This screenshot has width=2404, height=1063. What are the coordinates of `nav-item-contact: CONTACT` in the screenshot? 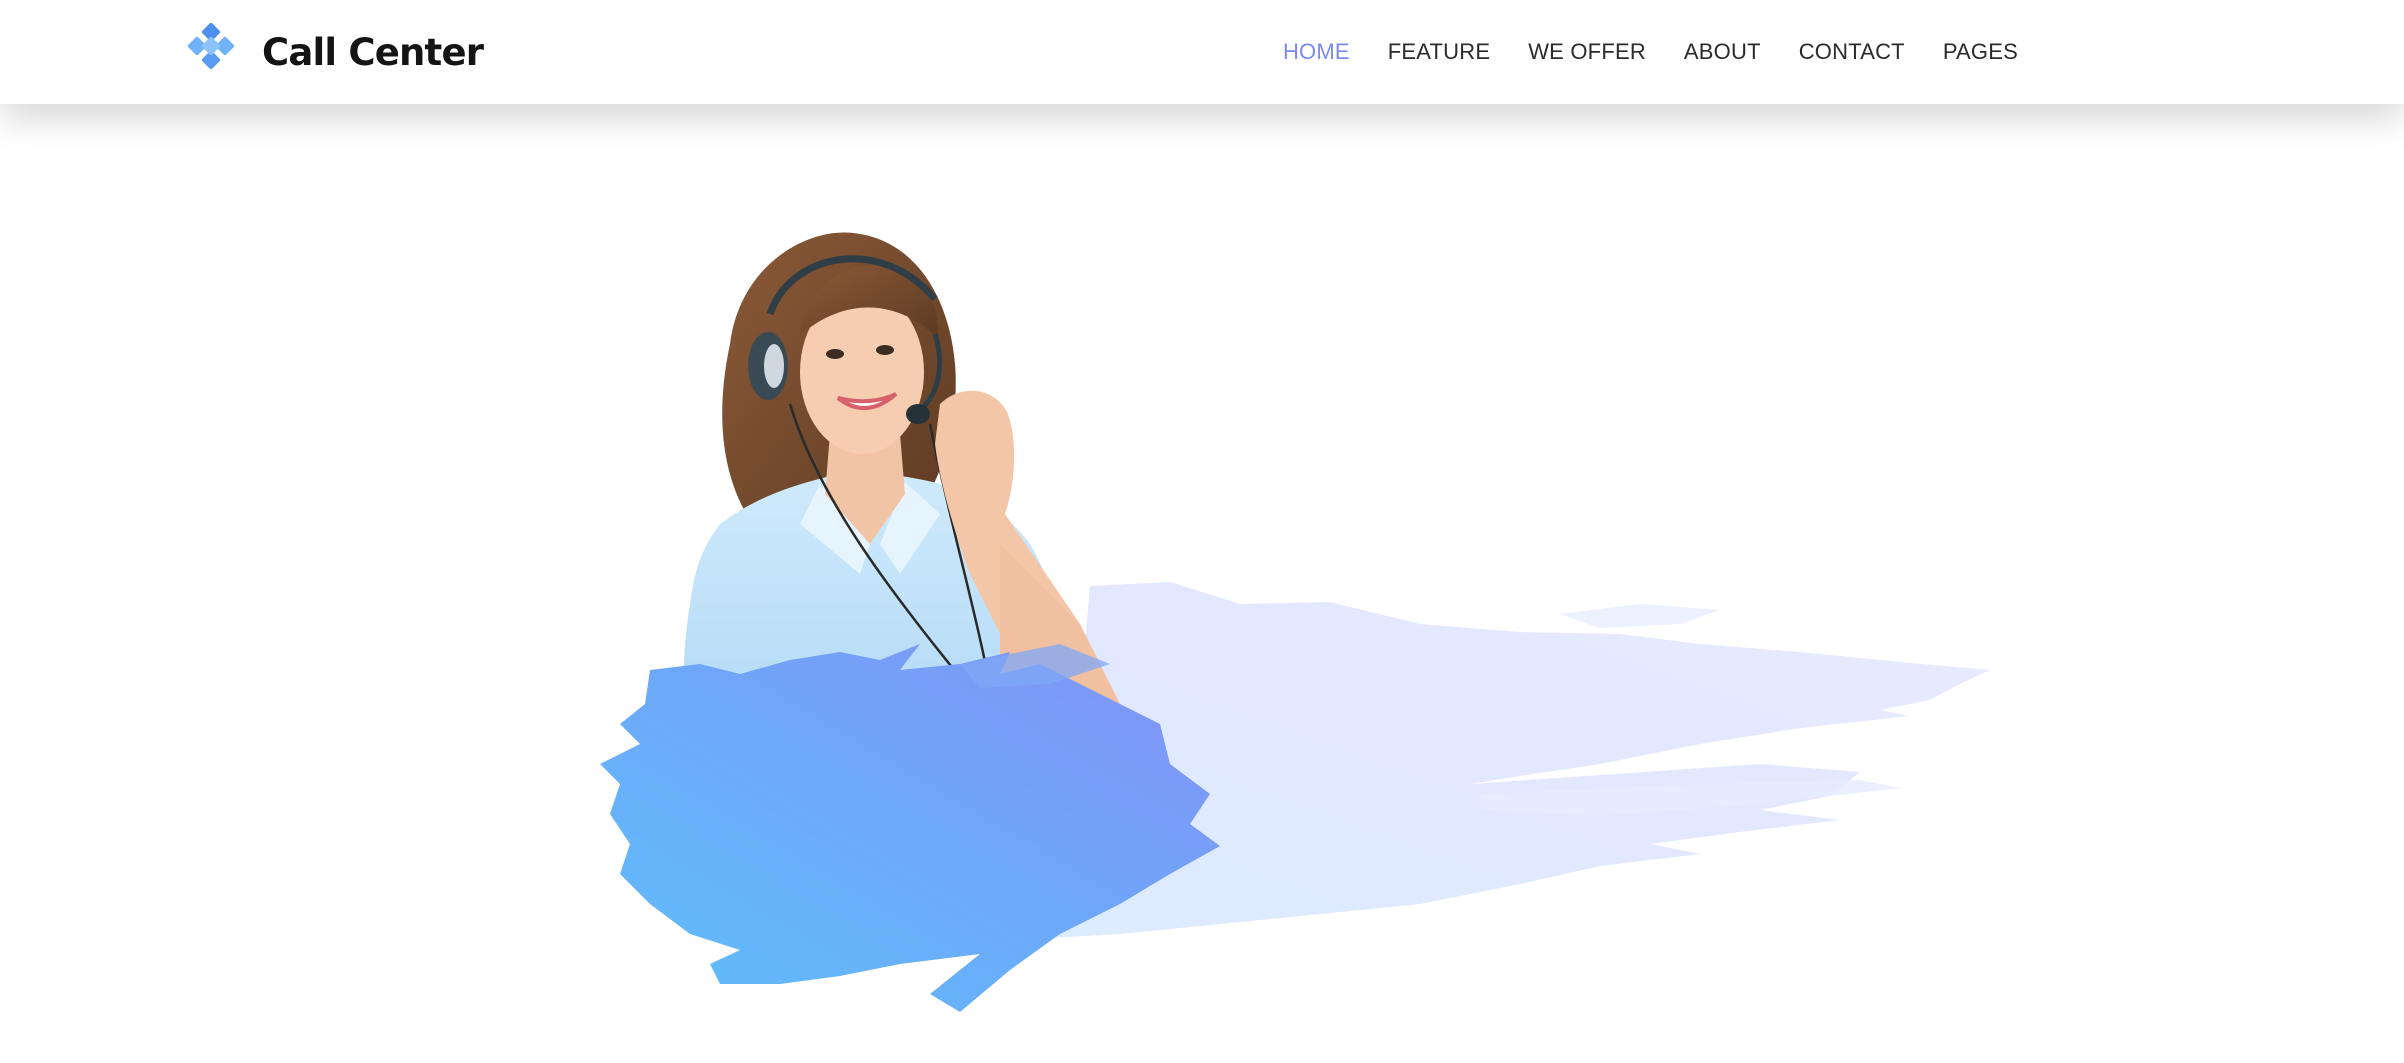 It's located at (1852, 52).